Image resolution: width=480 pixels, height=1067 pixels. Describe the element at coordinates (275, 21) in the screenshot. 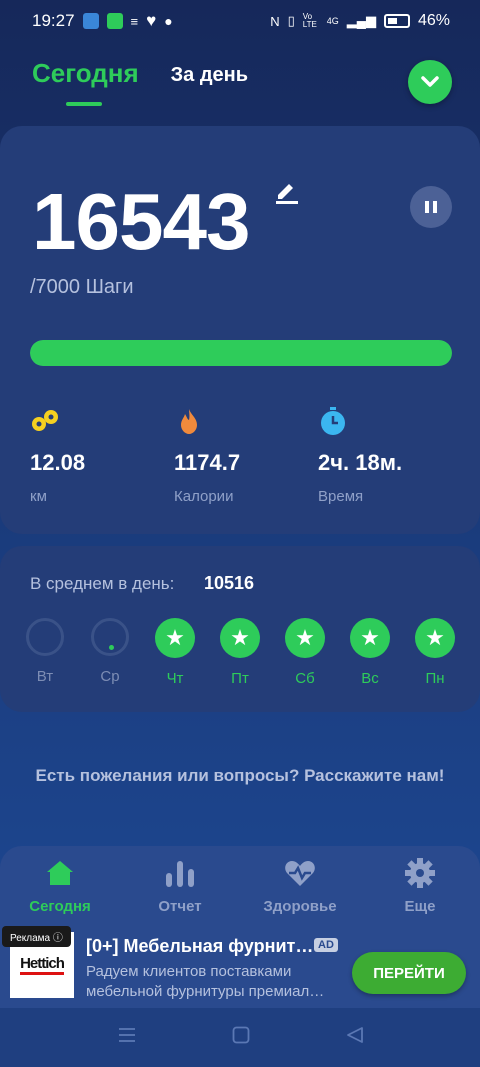

I see `nfc-icon: N` at that location.